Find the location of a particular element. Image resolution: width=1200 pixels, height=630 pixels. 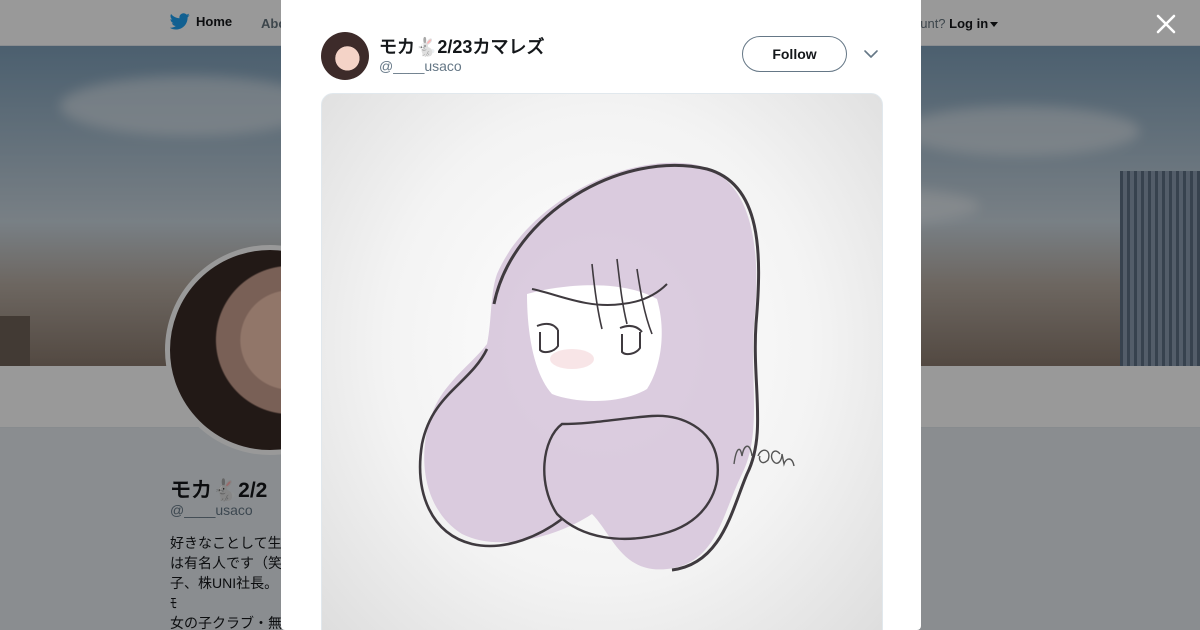

author-avatar is located at coordinates (345, 56).